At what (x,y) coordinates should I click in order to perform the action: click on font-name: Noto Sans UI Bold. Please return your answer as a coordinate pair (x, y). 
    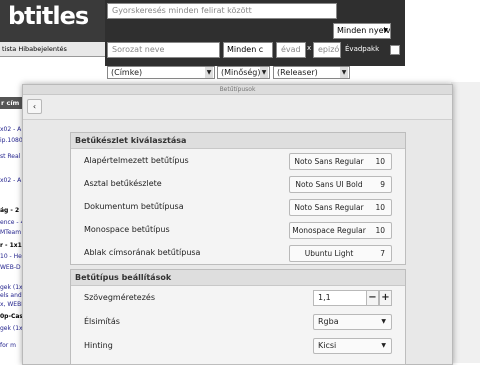
    Looking at the image, I should click on (329, 184).